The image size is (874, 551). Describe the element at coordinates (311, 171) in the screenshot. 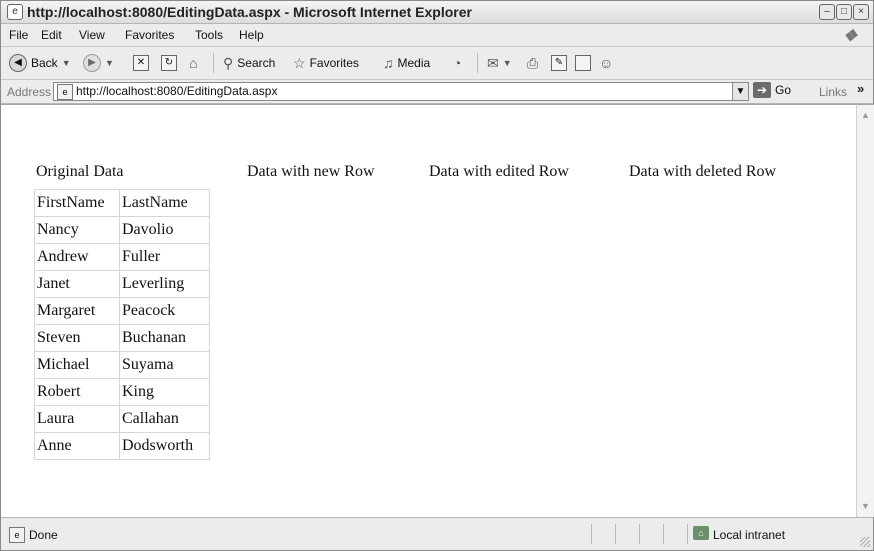

I see `heading-new-row: Data with new Row` at that location.